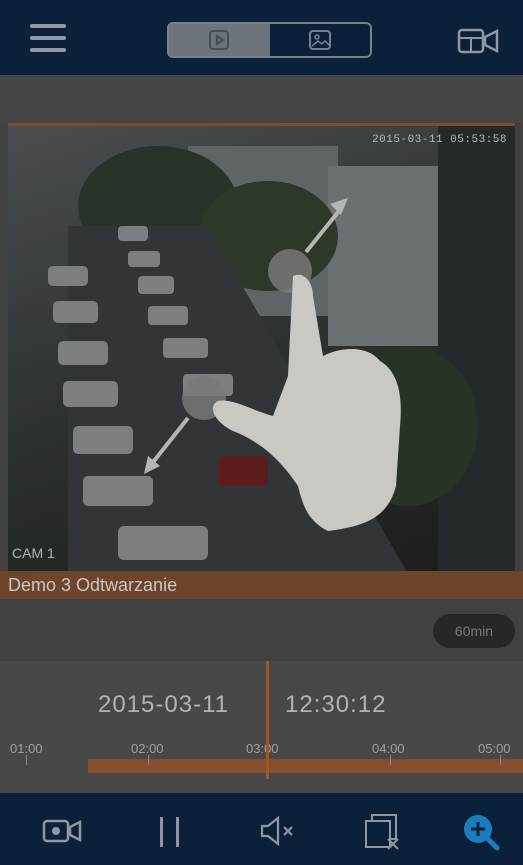 The image size is (523, 865). What do you see at coordinates (479, 40) in the screenshot?
I see `multi-camera-icon` at bounding box center [479, 40].